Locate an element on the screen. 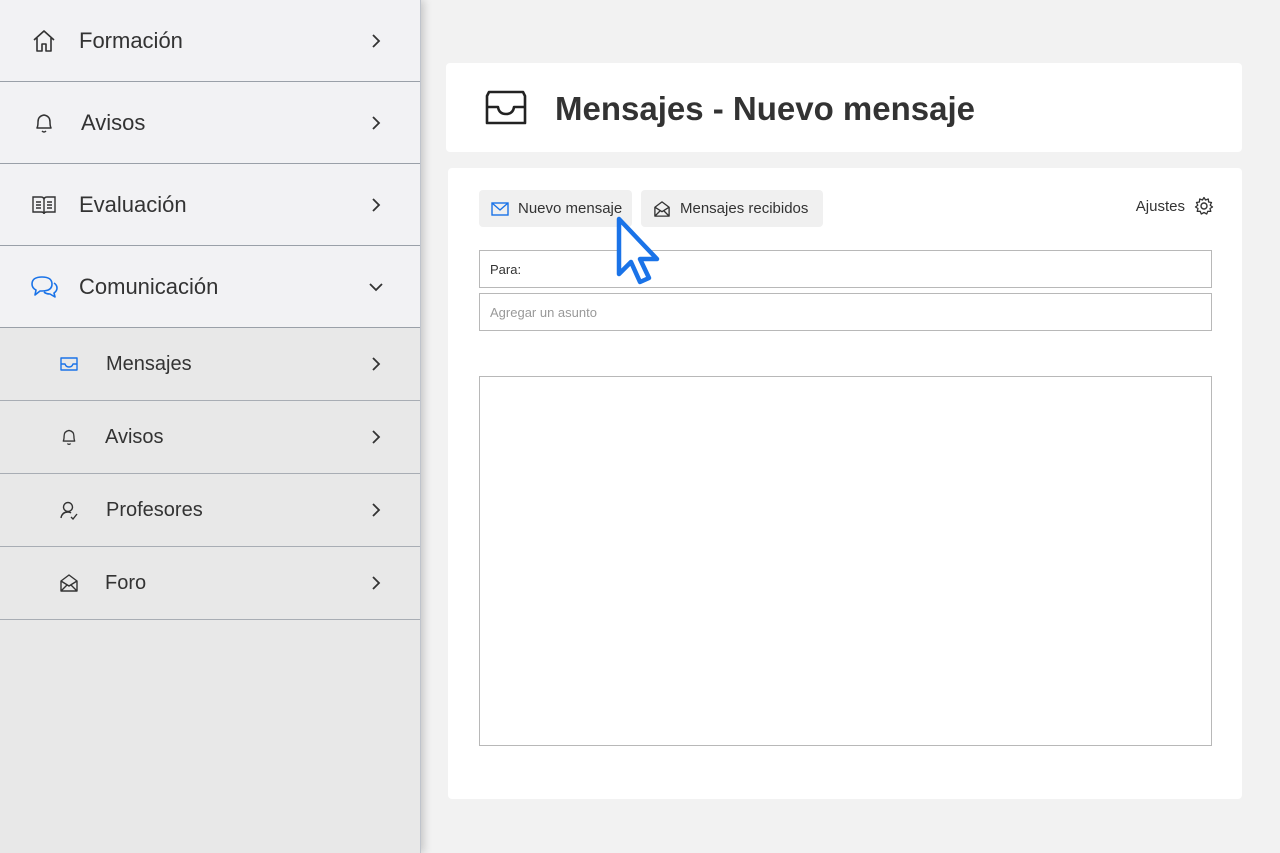  page-header: Mensajes - Nuevo mensaje is located at coordinates (844, 107).